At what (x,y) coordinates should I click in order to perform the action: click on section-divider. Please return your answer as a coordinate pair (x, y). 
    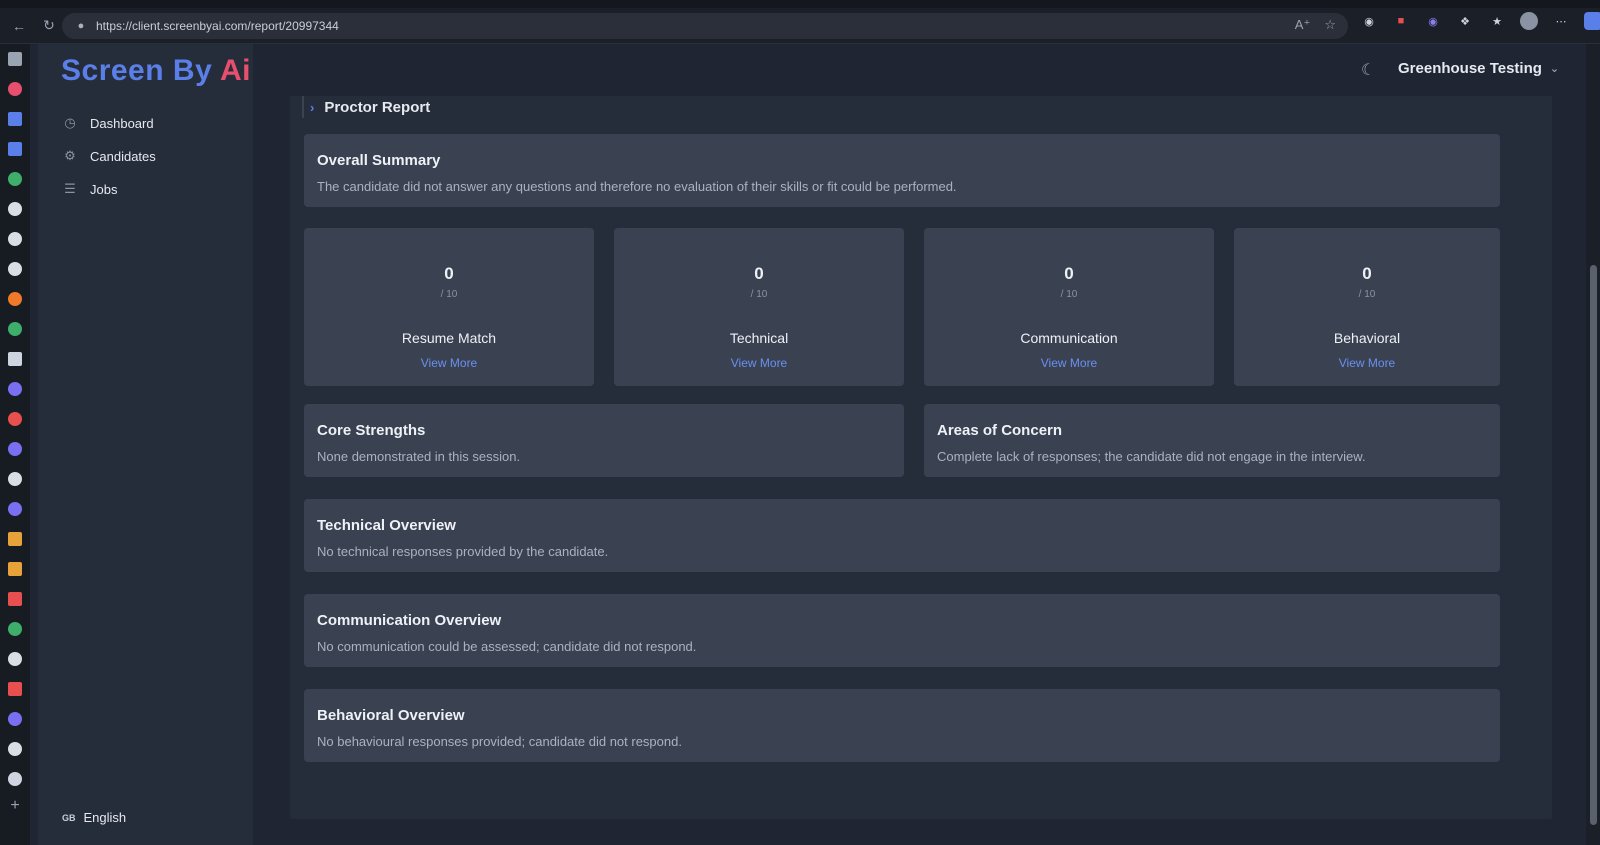
    Looking at the image, I should click on (303, 107).